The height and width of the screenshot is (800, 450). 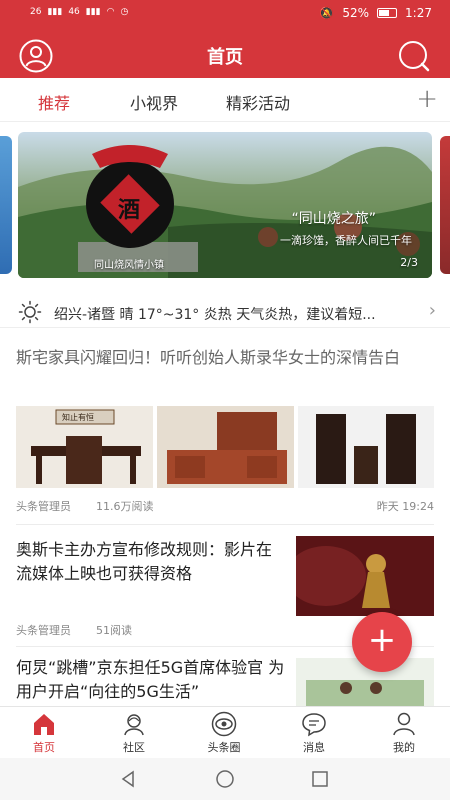 I want to click on tab-activities: 精彩活动, so click(x=258, y=102).